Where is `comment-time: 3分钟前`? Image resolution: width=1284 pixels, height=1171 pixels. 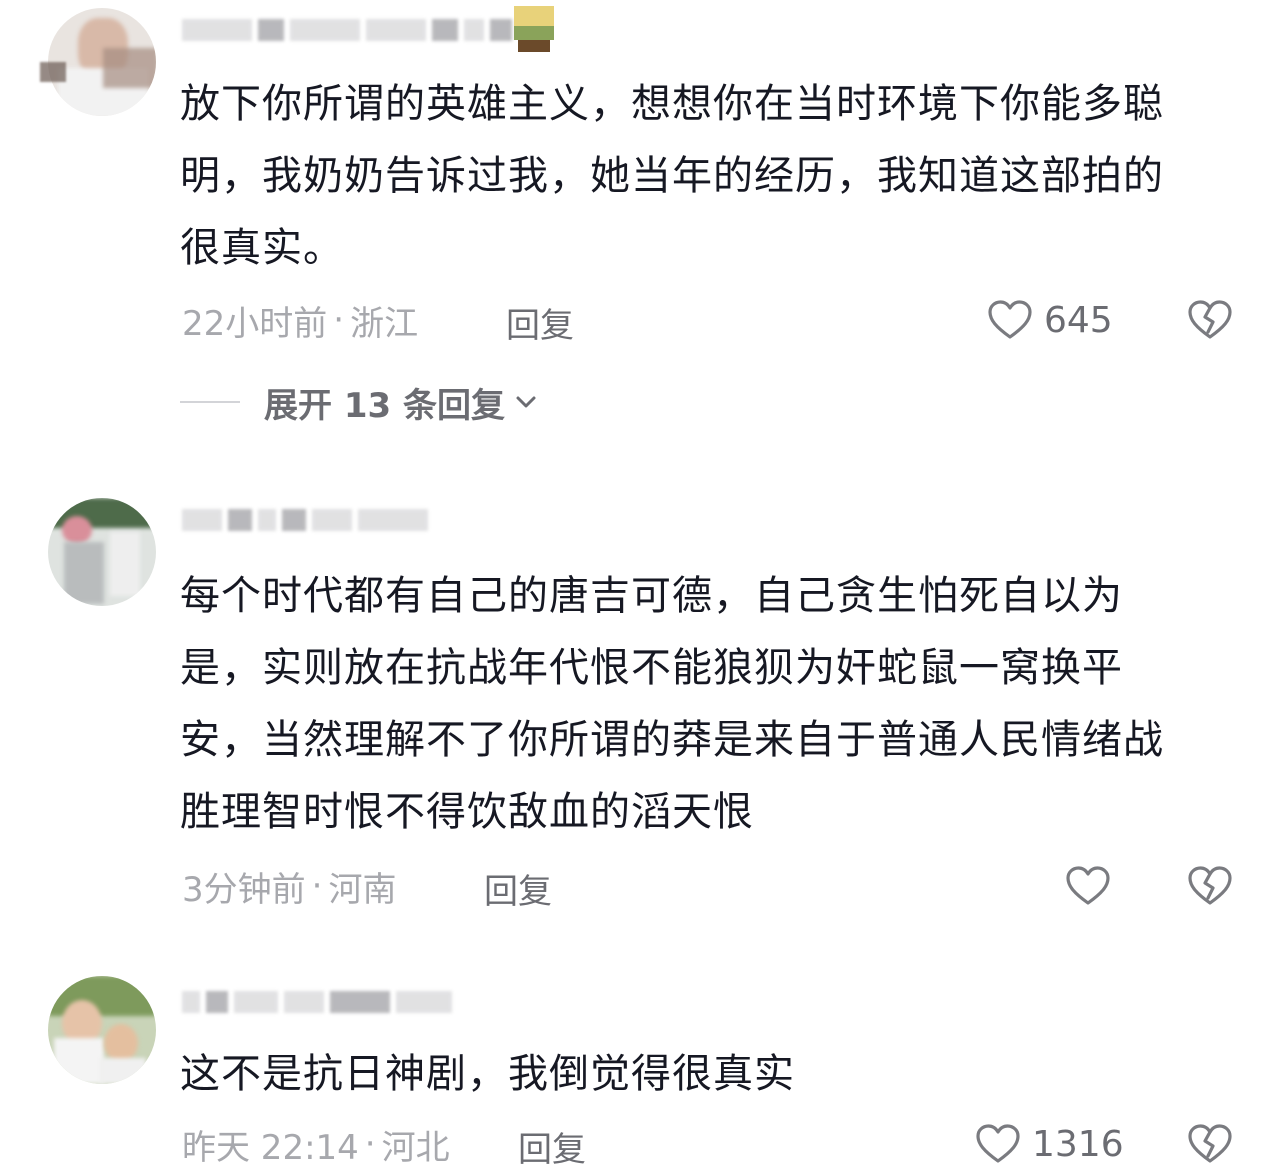 comment-time: 3分钟前 is located at coordinates (244, 889).